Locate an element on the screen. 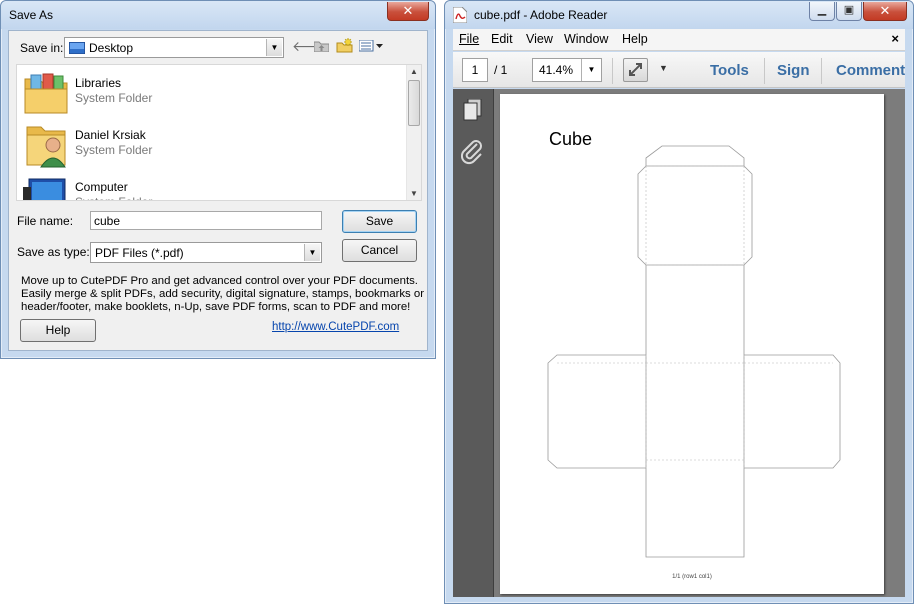 Image resolution: width=914 pixels, height=604 pixels. menu-help: Help is located at coordinates (635, 39).